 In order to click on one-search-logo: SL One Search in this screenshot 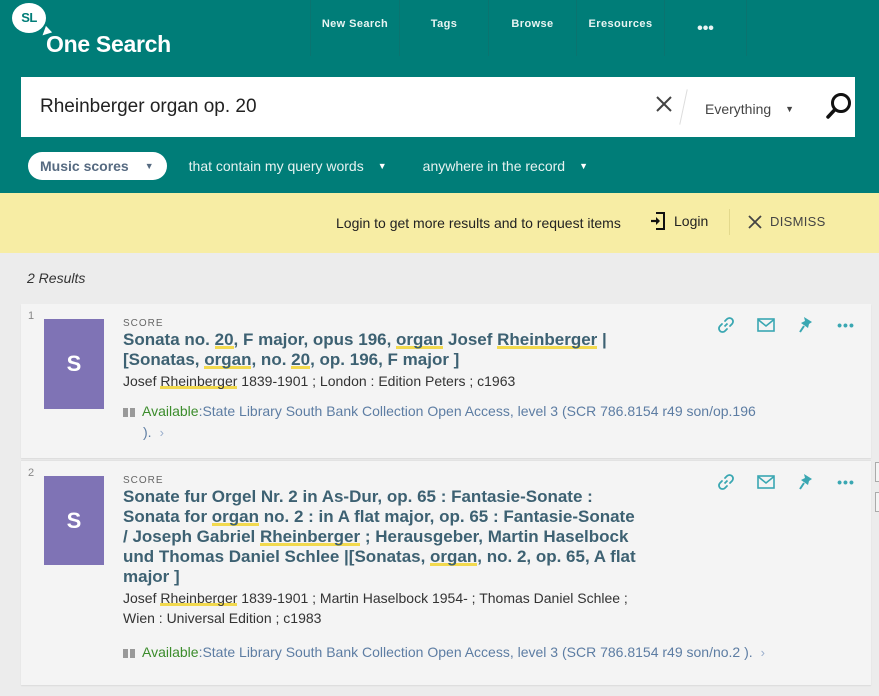, I will do `click(112, 33)`.